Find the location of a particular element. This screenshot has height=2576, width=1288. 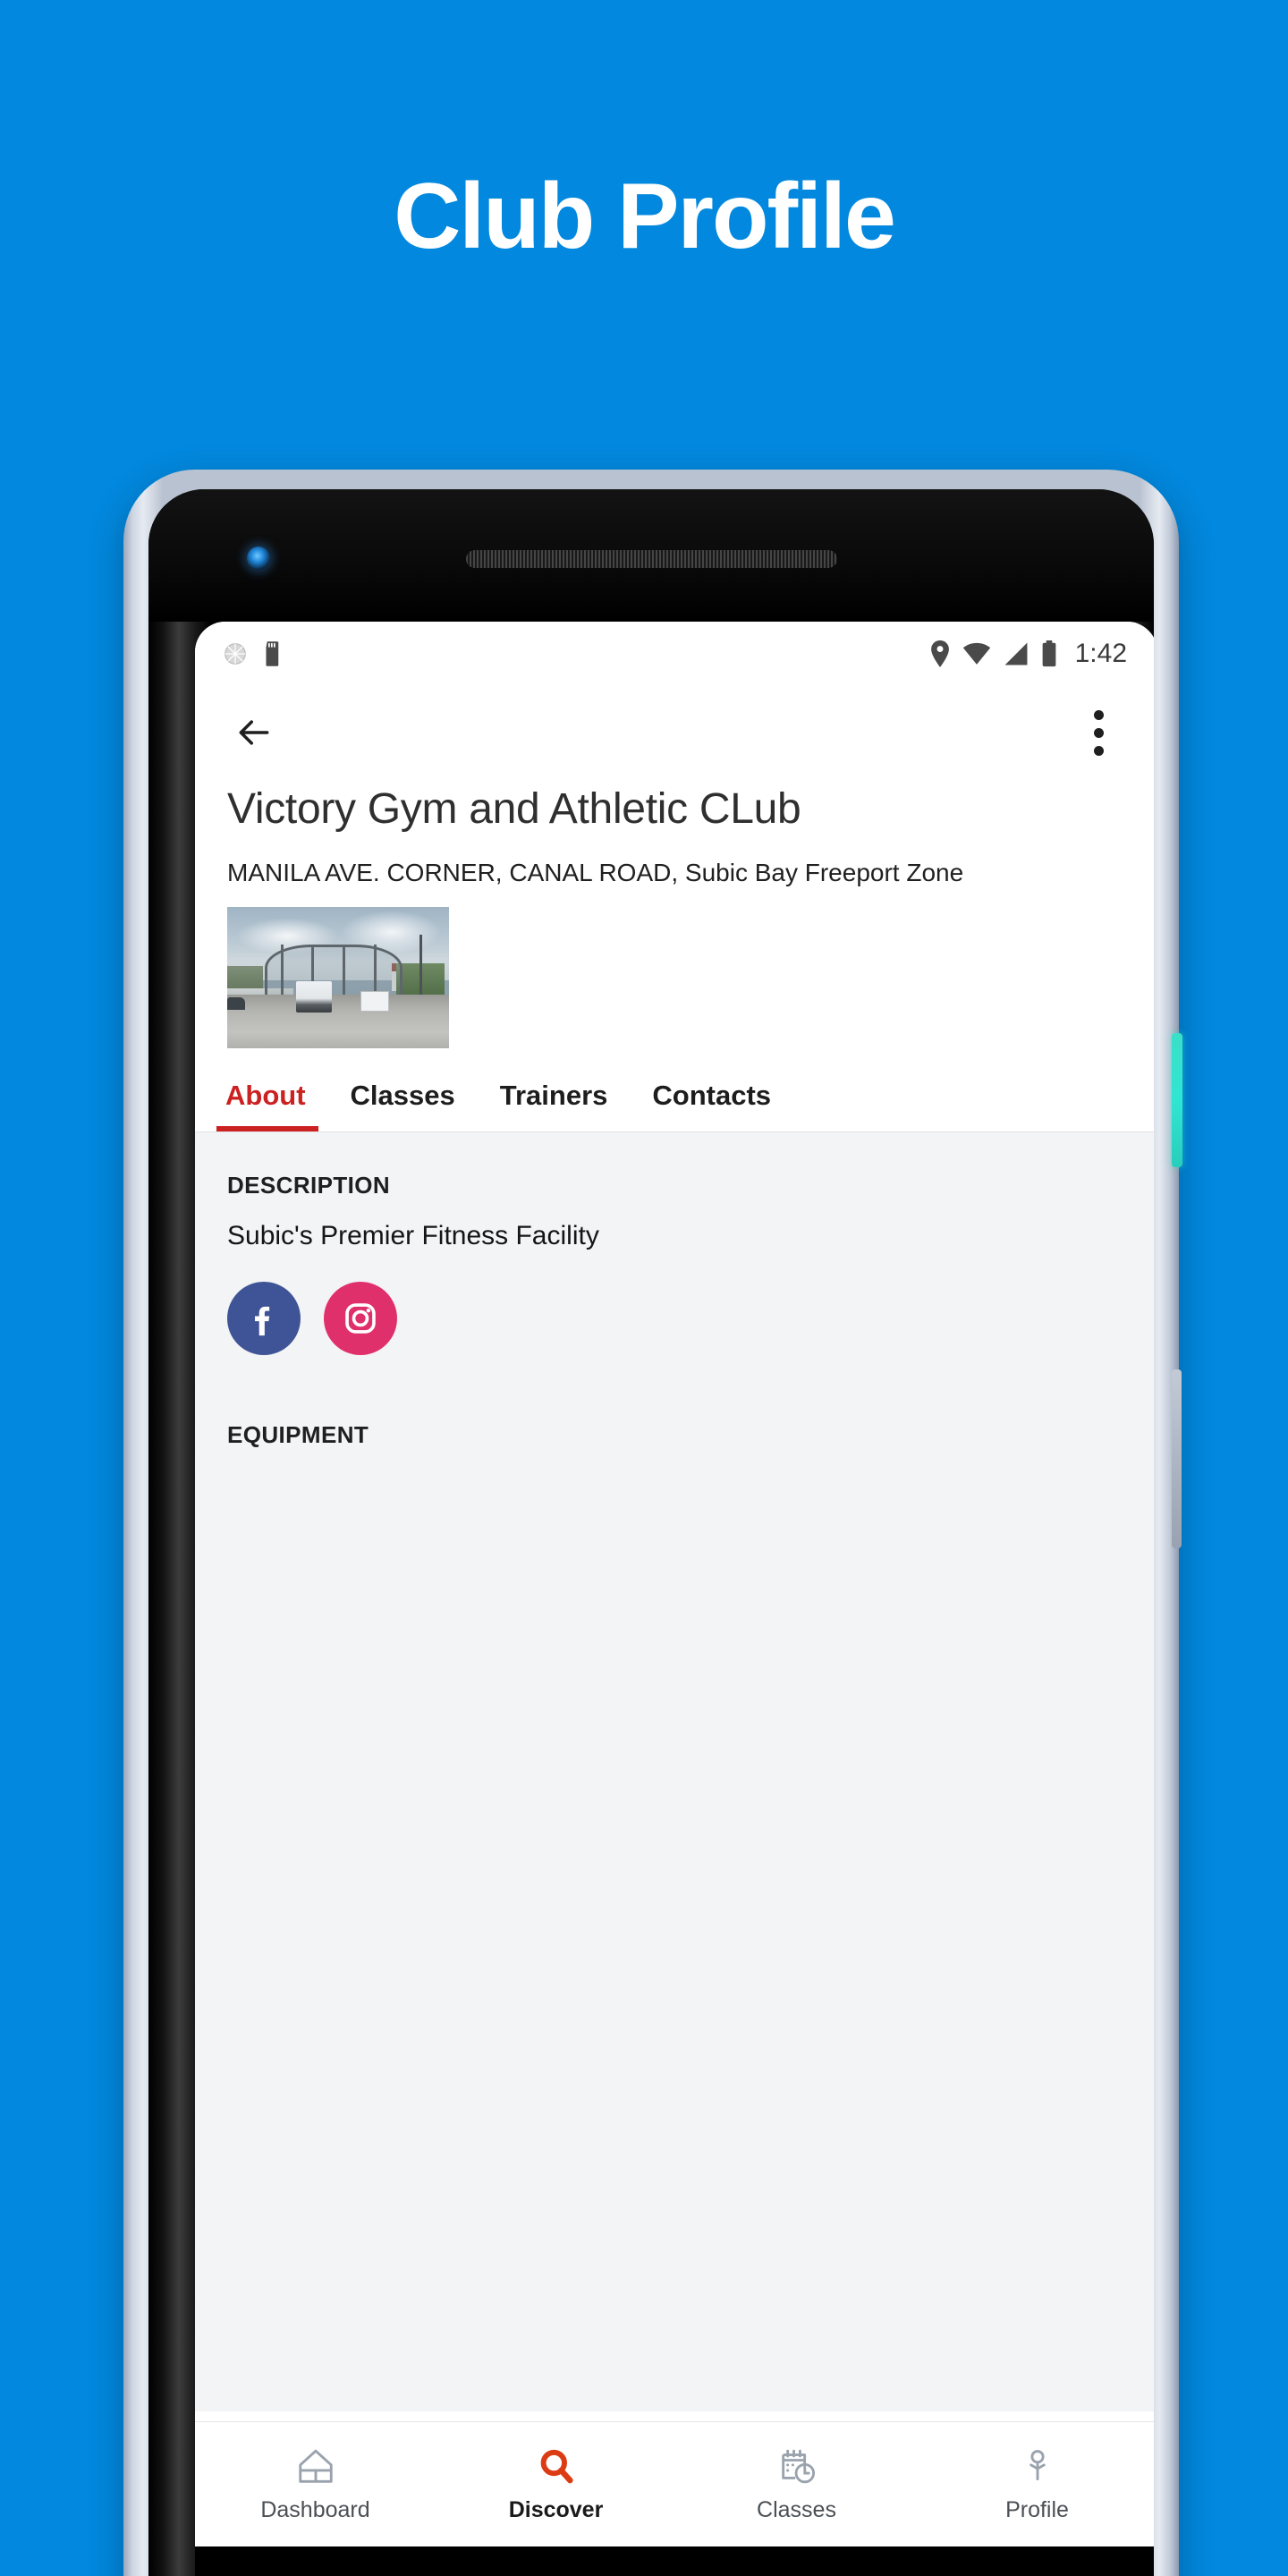

tab-bar: About Classes Trainers Contacts is located at coordinates (674, 1089).